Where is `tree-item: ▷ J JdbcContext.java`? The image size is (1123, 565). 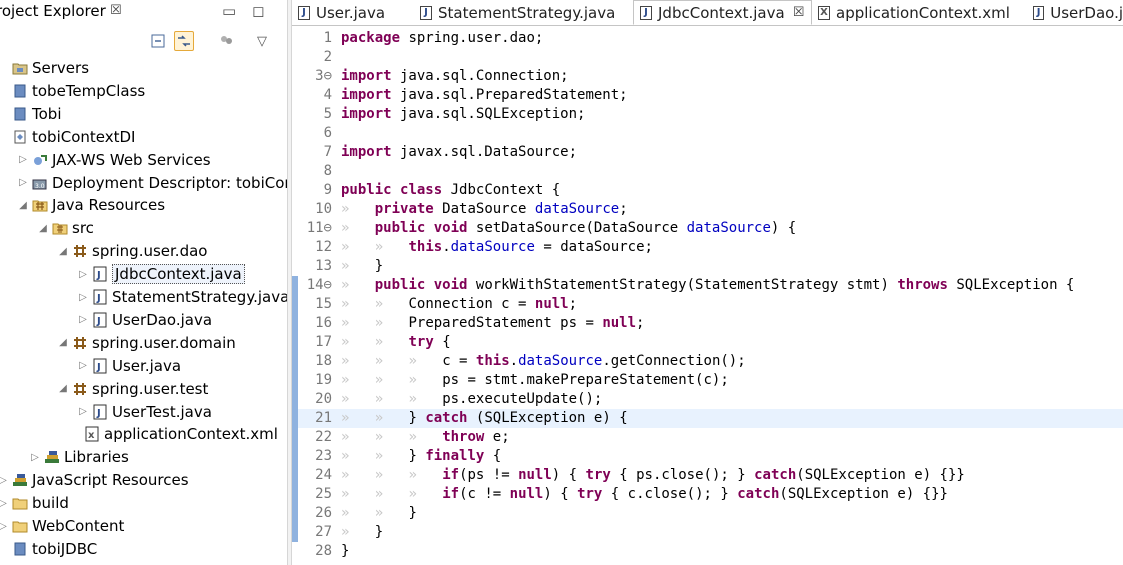 tree-item: ▷ J JdbcContext.java is located at coordinates (161, 274).